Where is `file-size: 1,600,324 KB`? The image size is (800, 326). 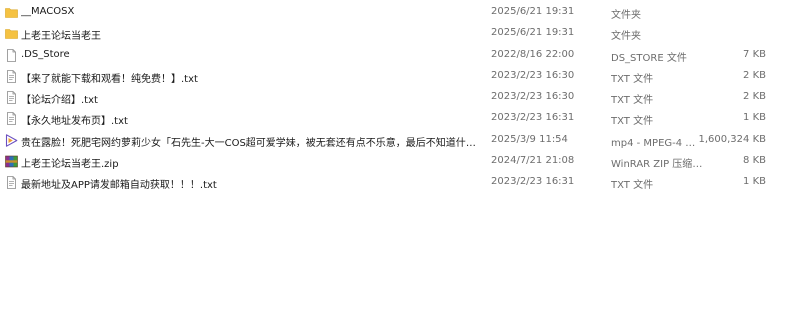
file-size: 1,600,324 KB is located at coordinates (732, 139).